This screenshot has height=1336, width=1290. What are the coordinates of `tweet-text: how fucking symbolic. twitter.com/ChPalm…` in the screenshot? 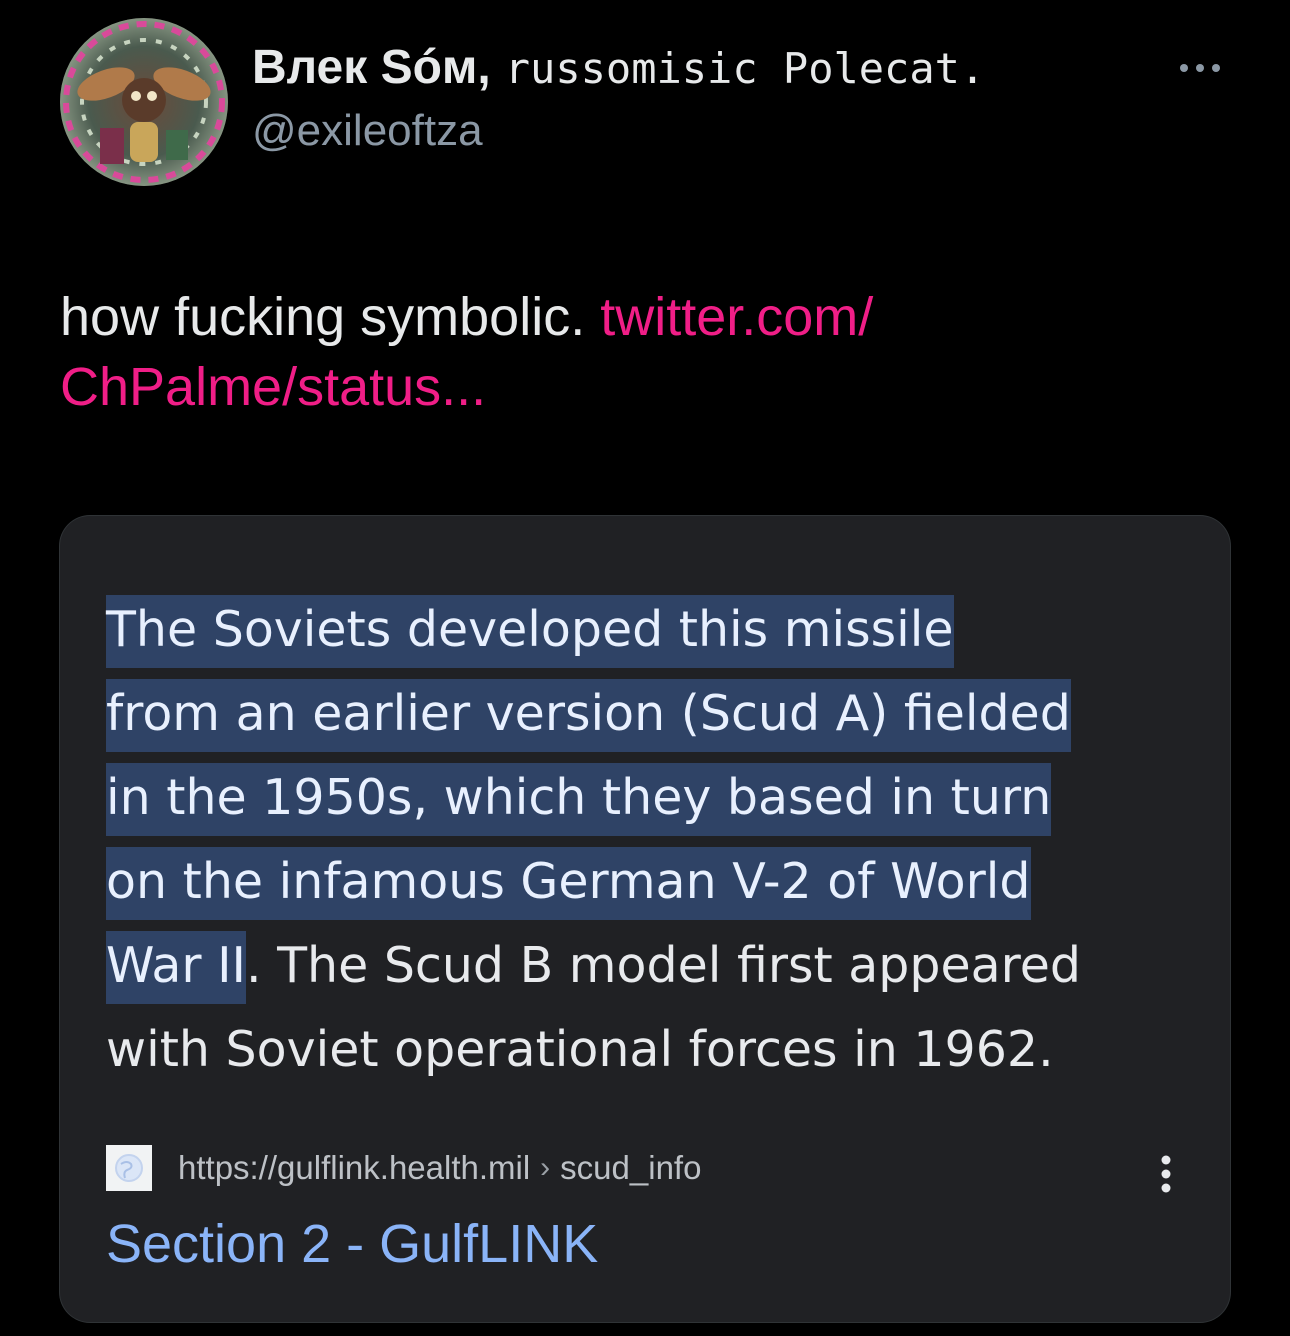 It's located at (645, 352).